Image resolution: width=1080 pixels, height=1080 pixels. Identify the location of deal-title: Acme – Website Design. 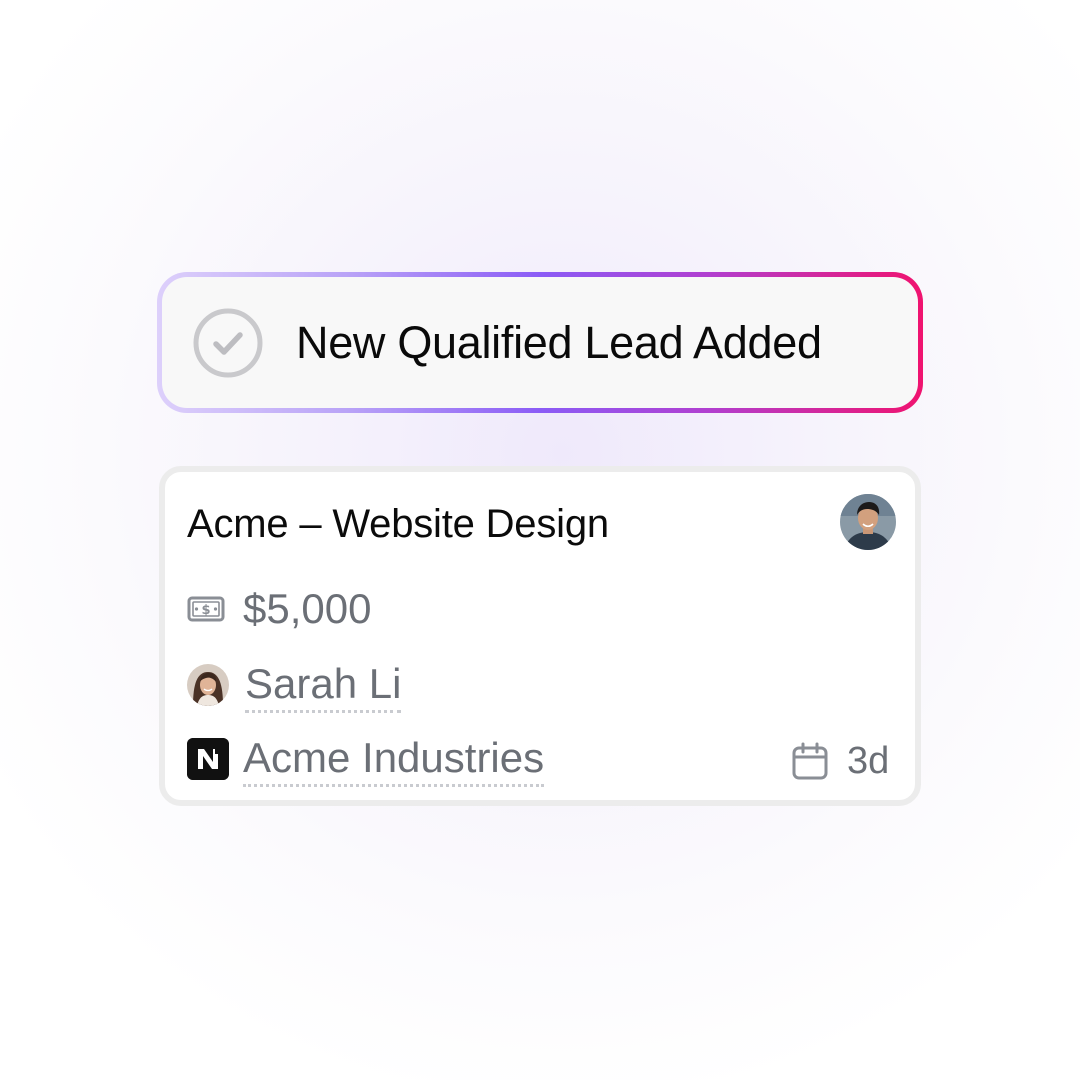
(398, 524).